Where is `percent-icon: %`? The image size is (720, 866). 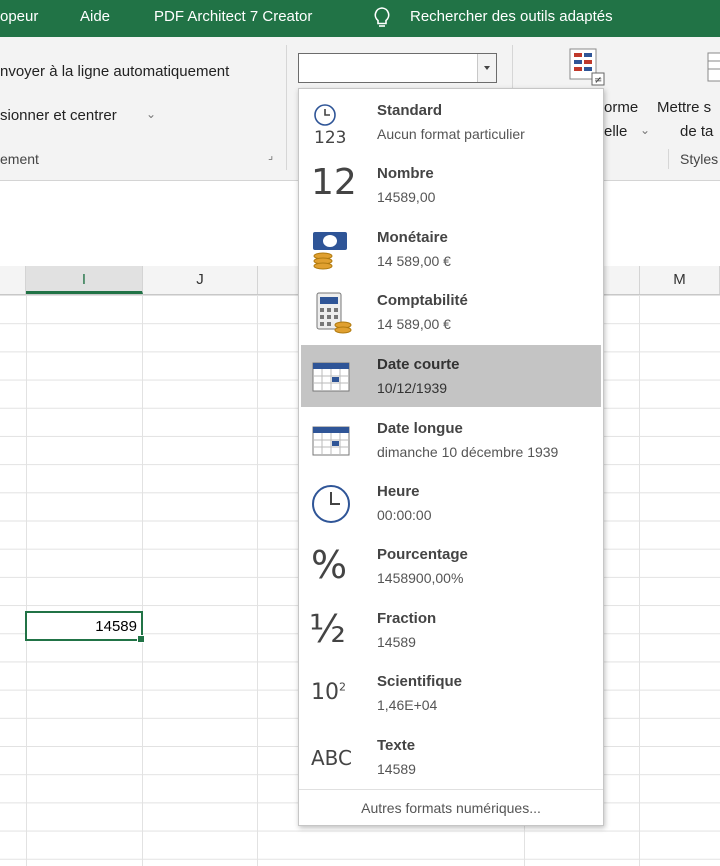 percent-icon: % is located at coordinates (329, 565).